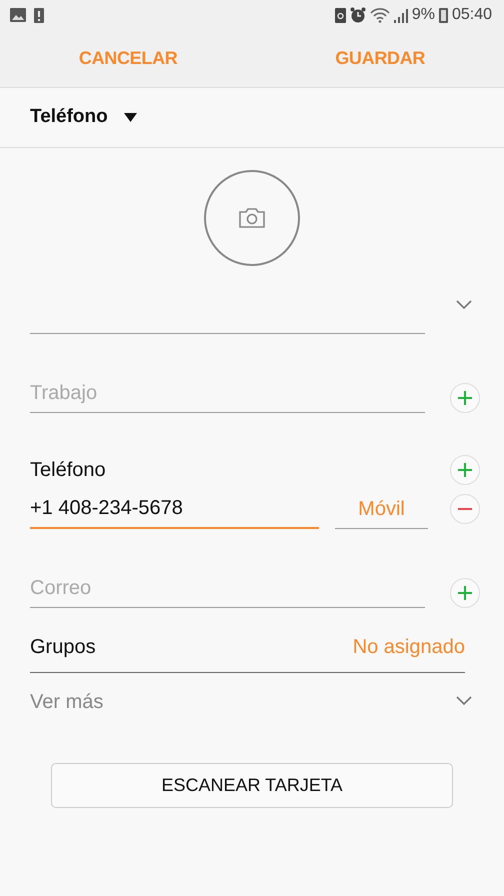  Describe the element at coordinates (381, 509) in the screenshot. I see `phone-type-dropdown: Móvil` at that location.